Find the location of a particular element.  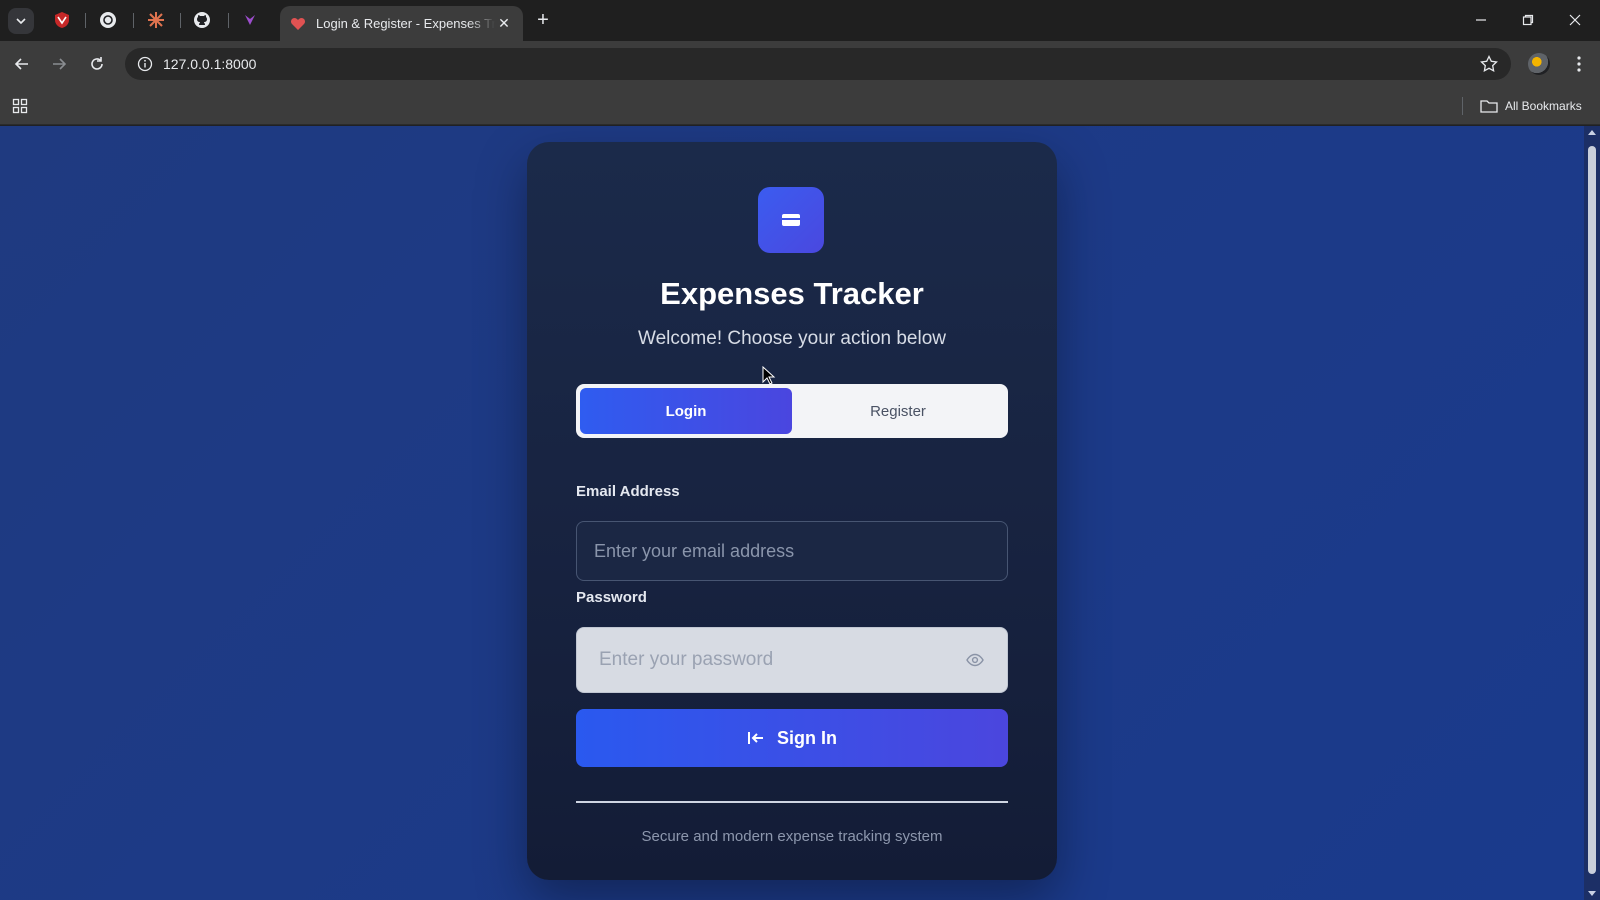

sign-in-icon is located at coordinates (757, 738).